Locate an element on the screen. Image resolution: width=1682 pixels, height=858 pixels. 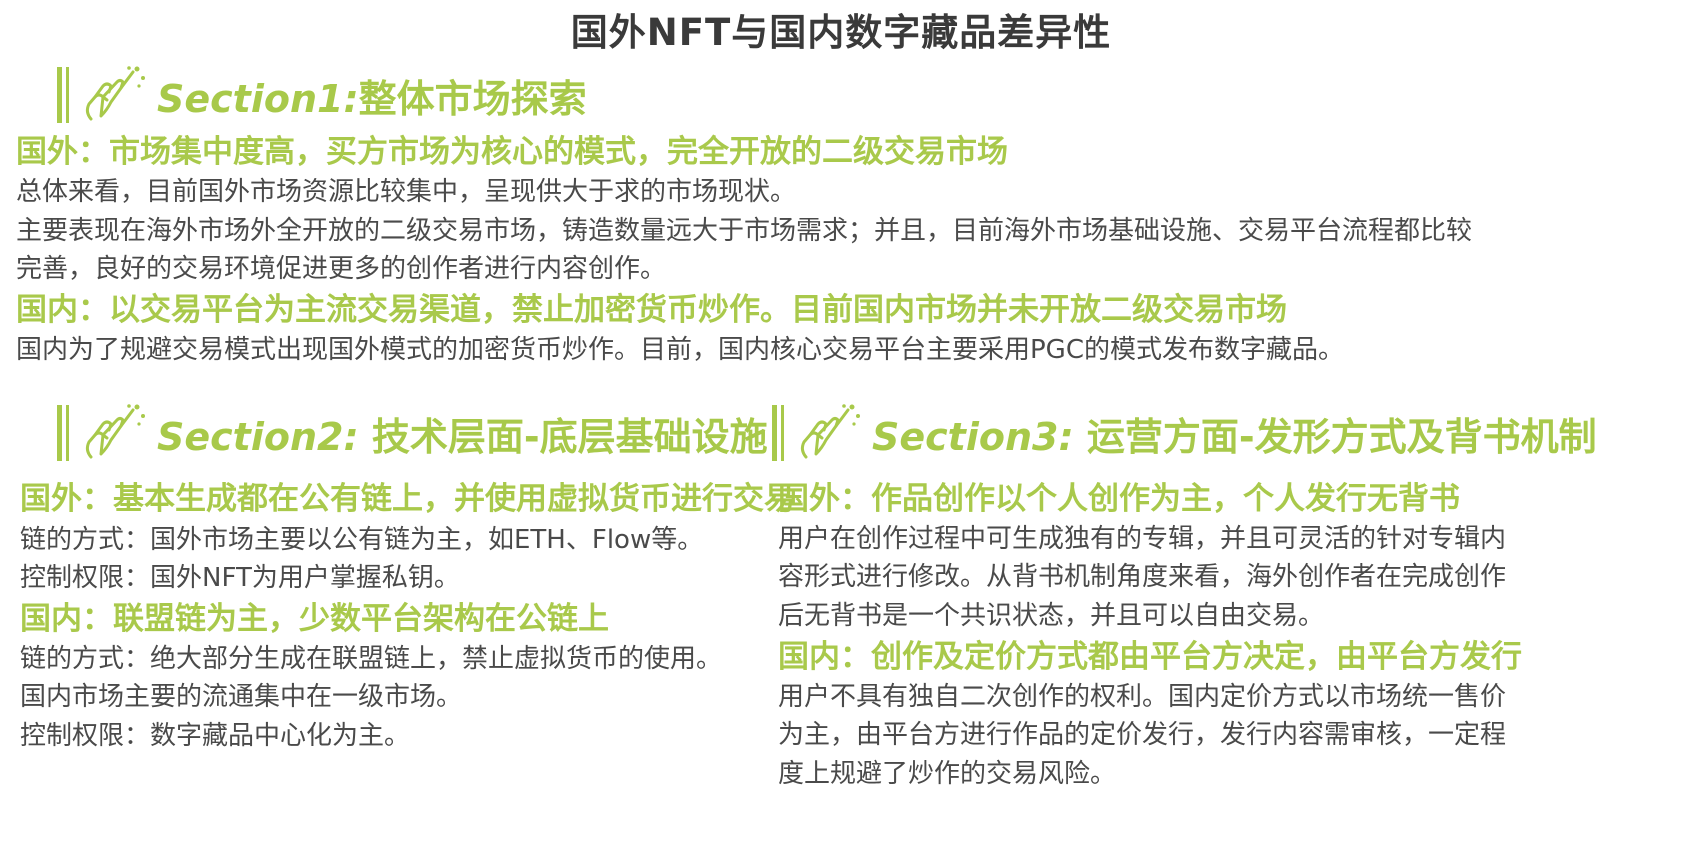
section2-header: Section2: 技术层面-底层基础设施 is located at coordinates (412, 433).